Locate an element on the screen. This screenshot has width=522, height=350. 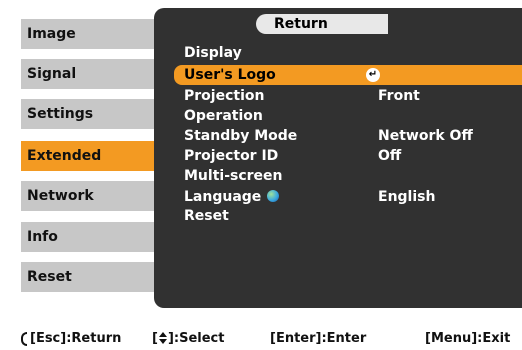
row-label: Multi-screen is located at coordinates (233, 176).